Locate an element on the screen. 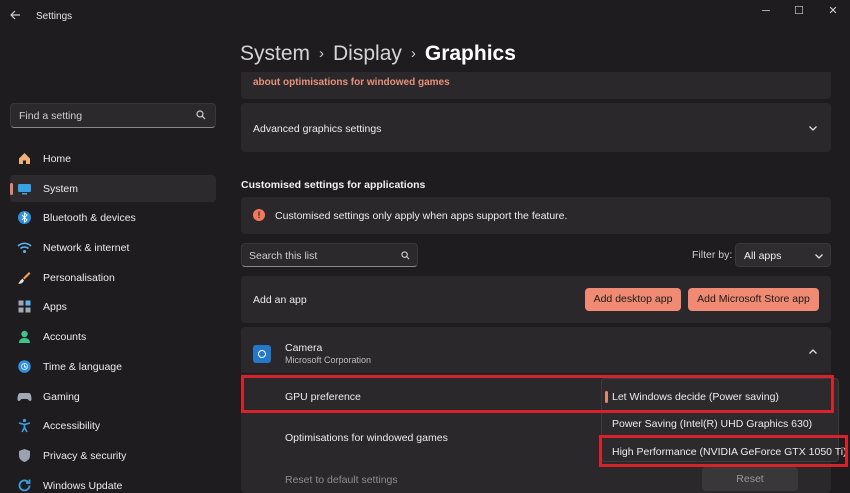  breadcrumb-display: Display is located at coordinates (367, 53).